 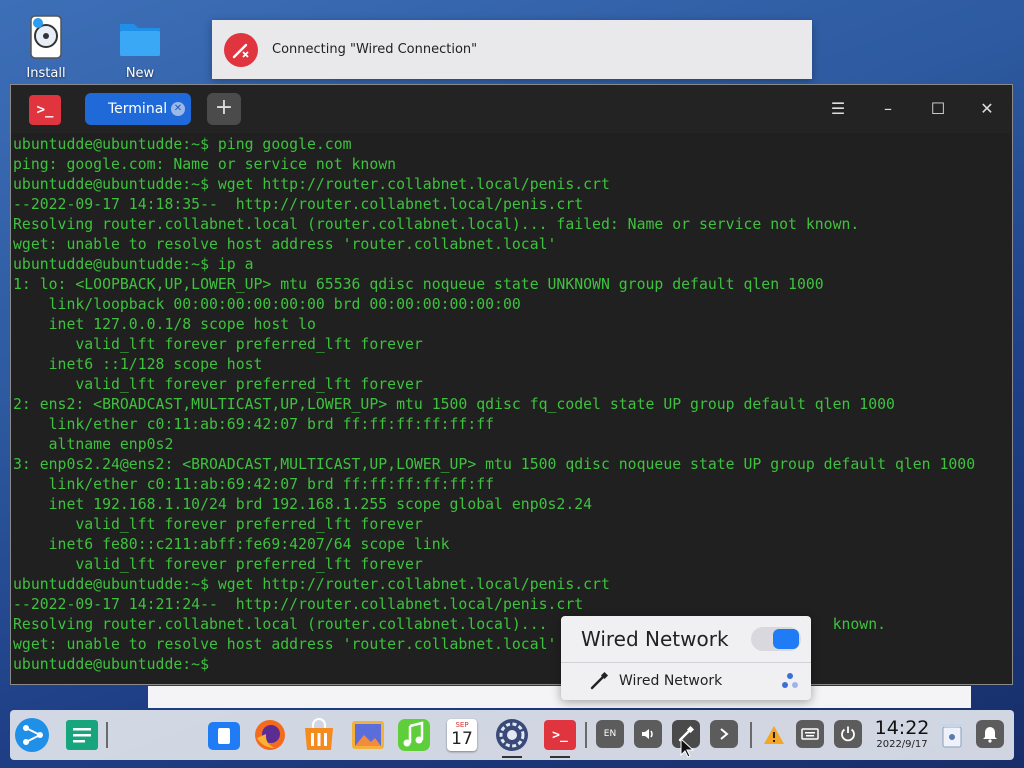 I want to click on firefox-button, so click(x=270, y=735).